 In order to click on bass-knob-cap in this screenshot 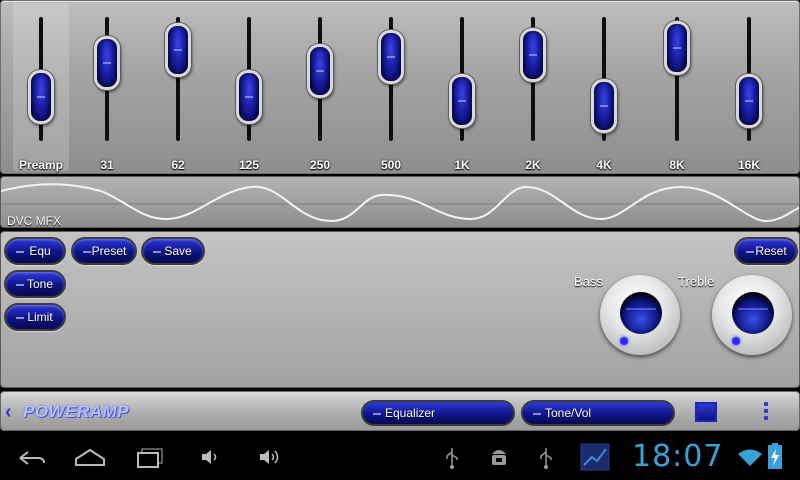, I will do `click(641, 313)`.